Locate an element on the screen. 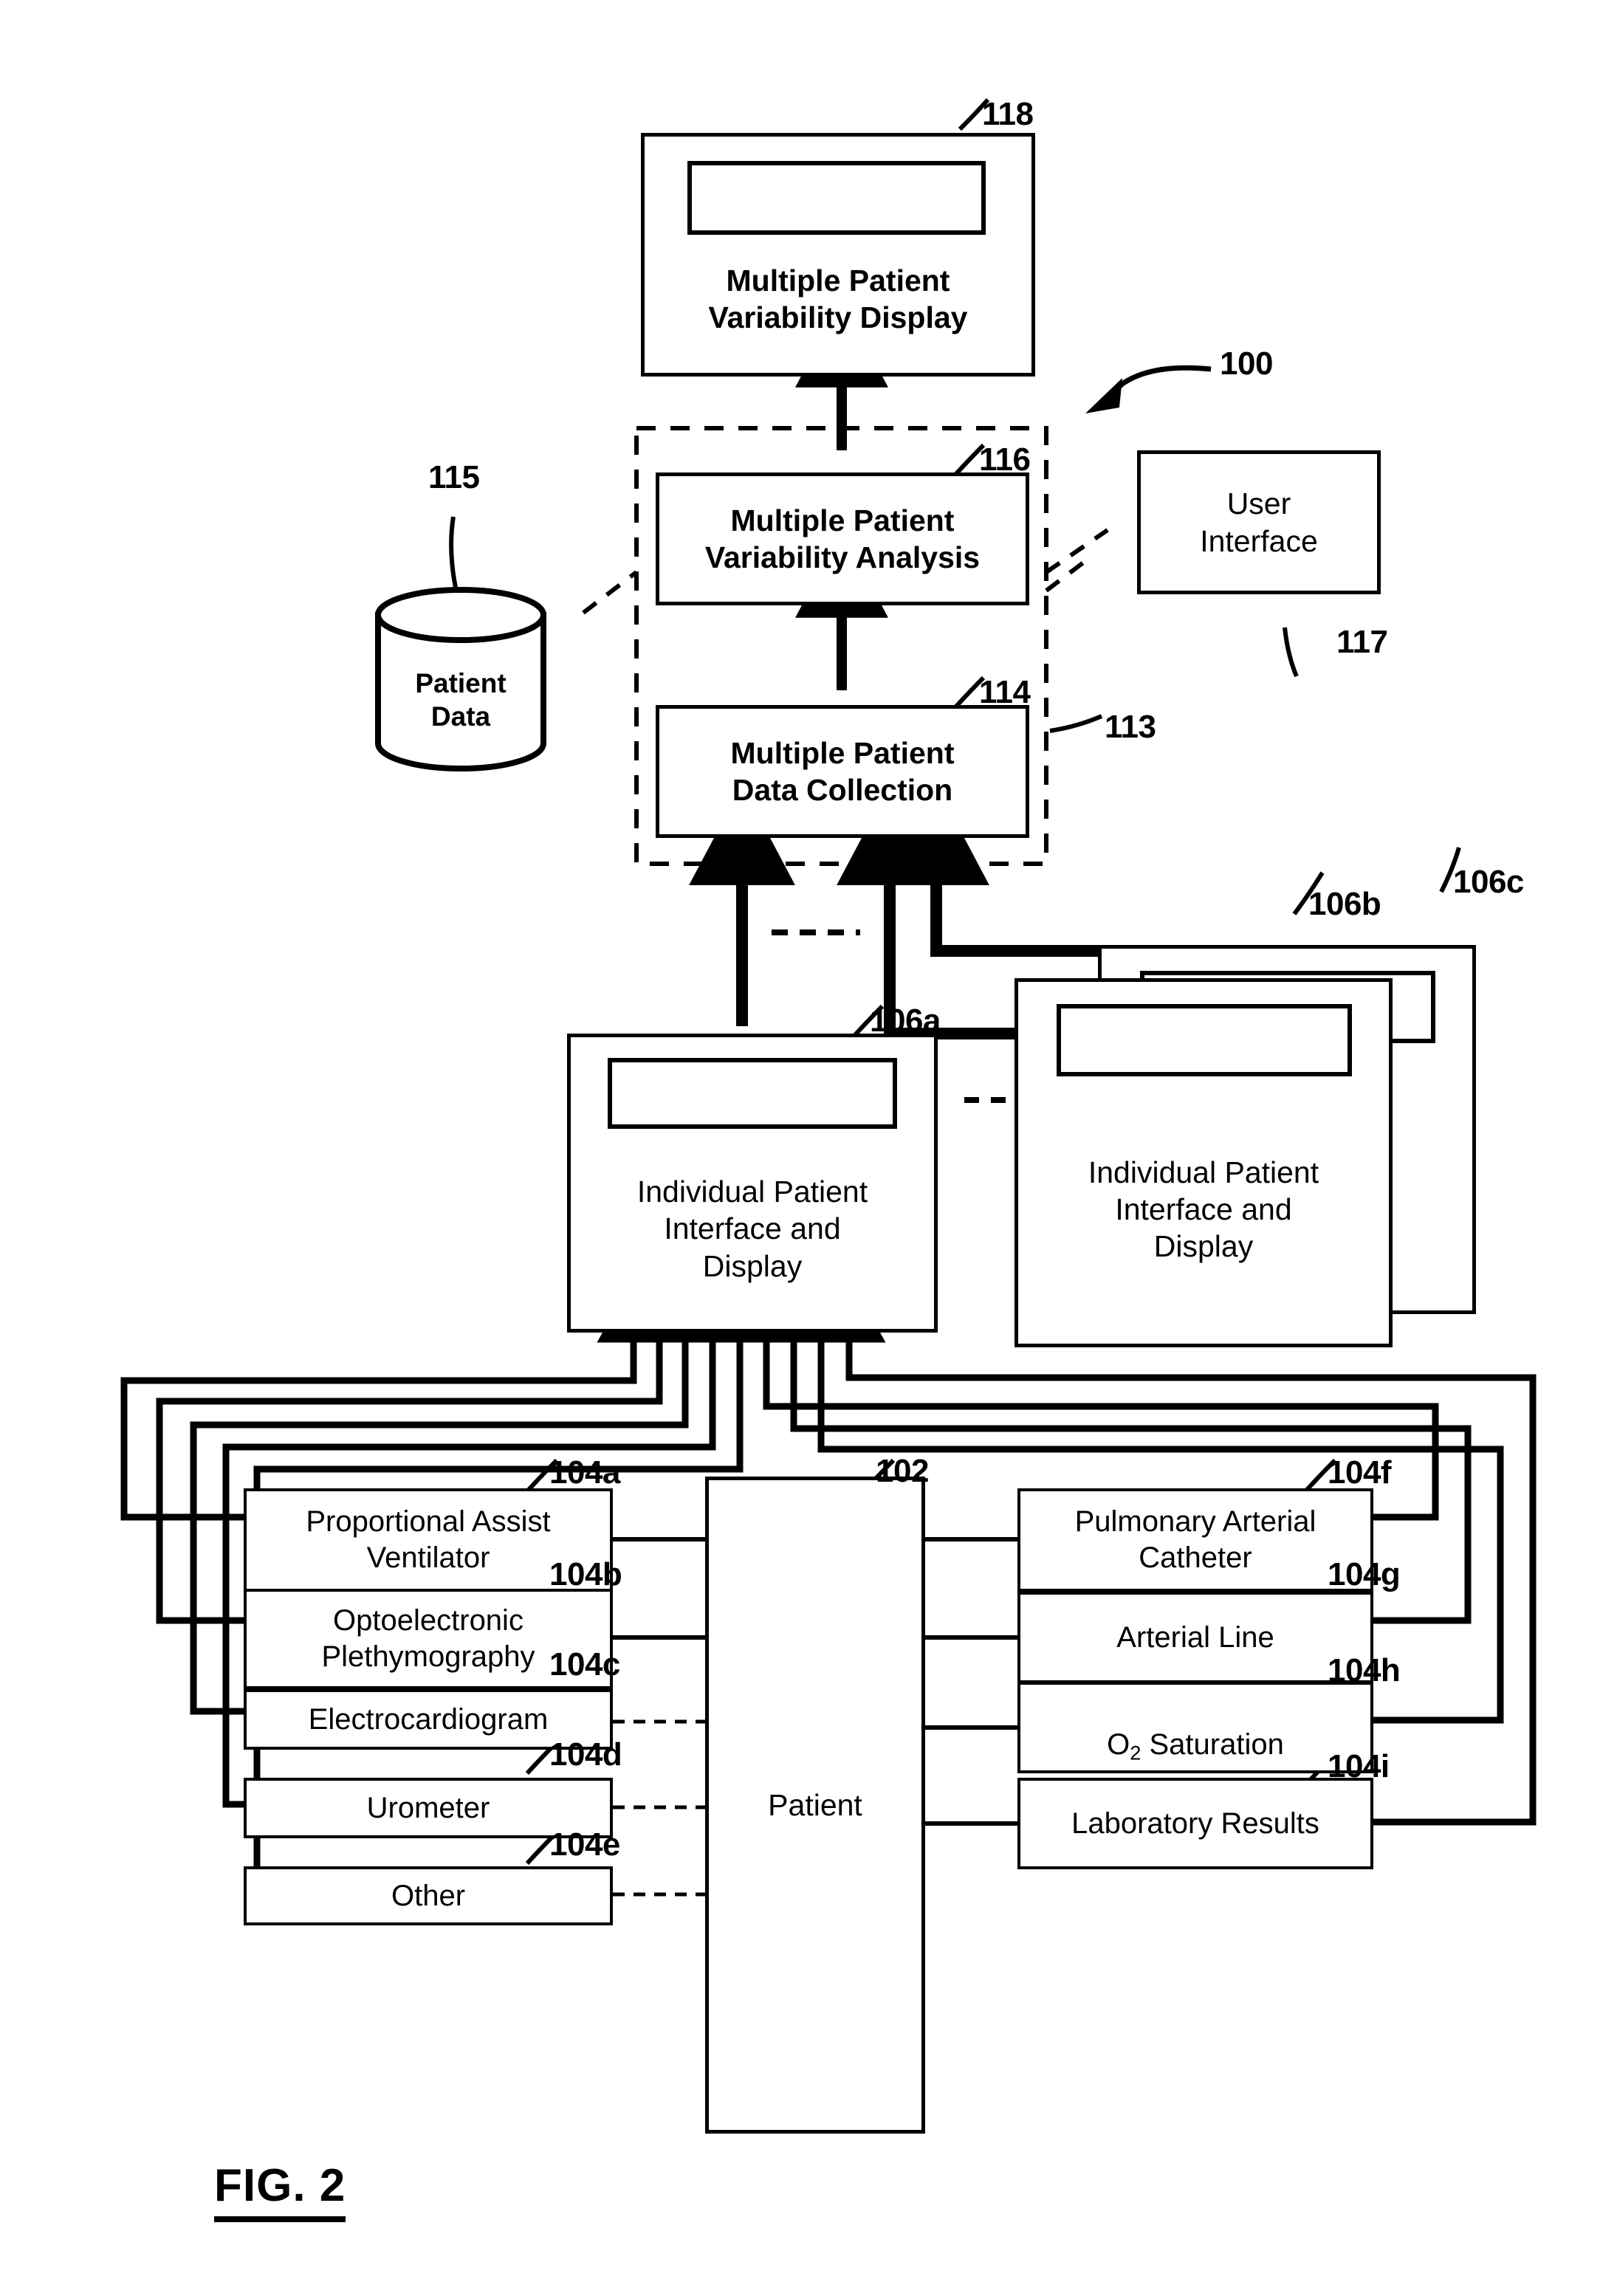  ref-113: 113 is located at coordinates (1130, 727).